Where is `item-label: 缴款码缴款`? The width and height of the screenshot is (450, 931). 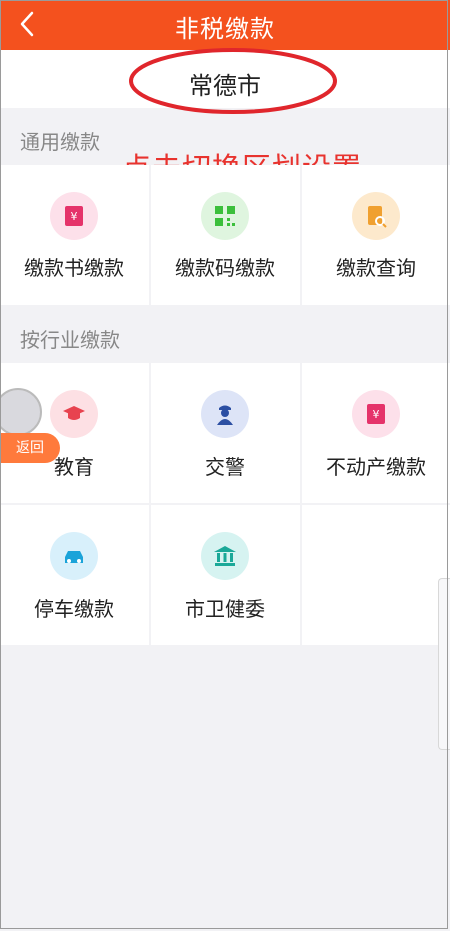 item-label: 缴款码缴款 is located at coordinates (225, 268).